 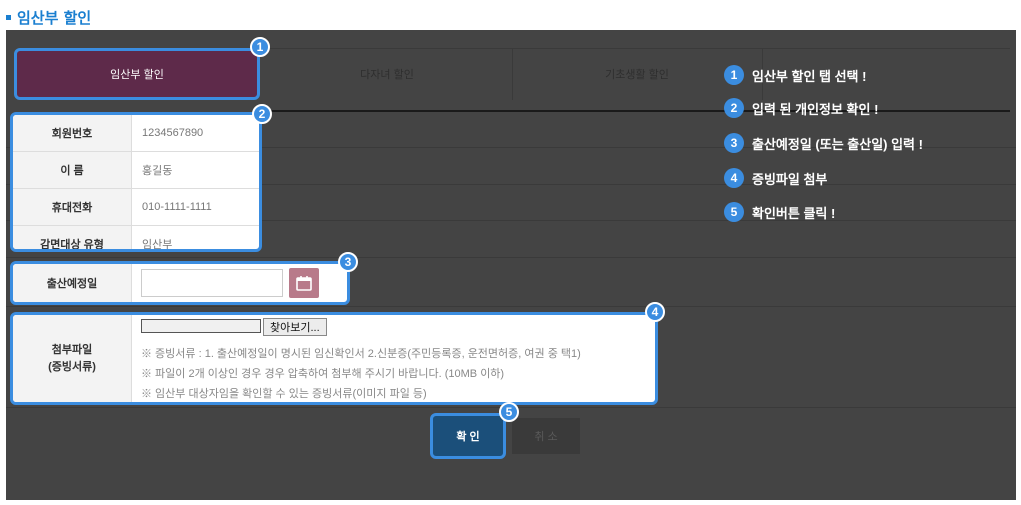 I want to click on phone-value: 010-1111-1111, so click(x=177, y=207).